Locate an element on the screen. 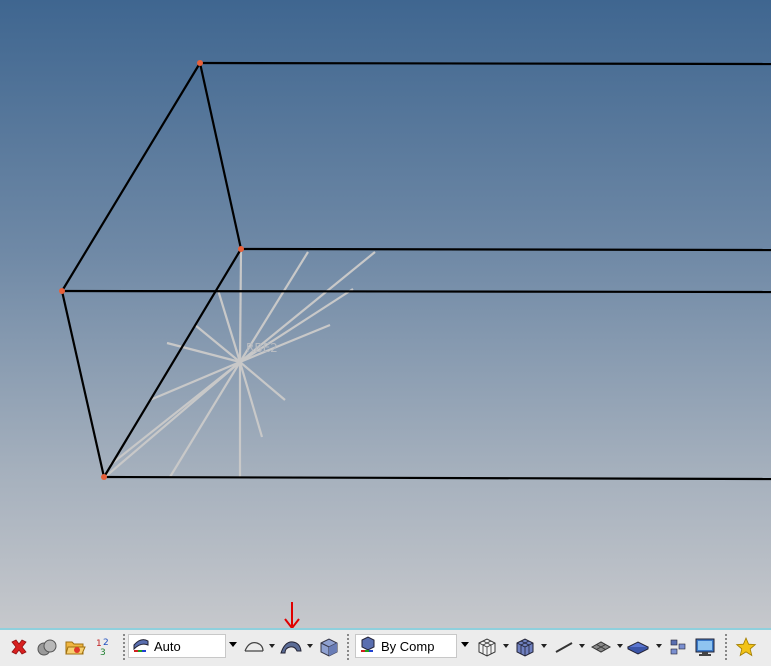 This screenshot has width=771, height=666. plane-icon is located at coordinates (601, 647).